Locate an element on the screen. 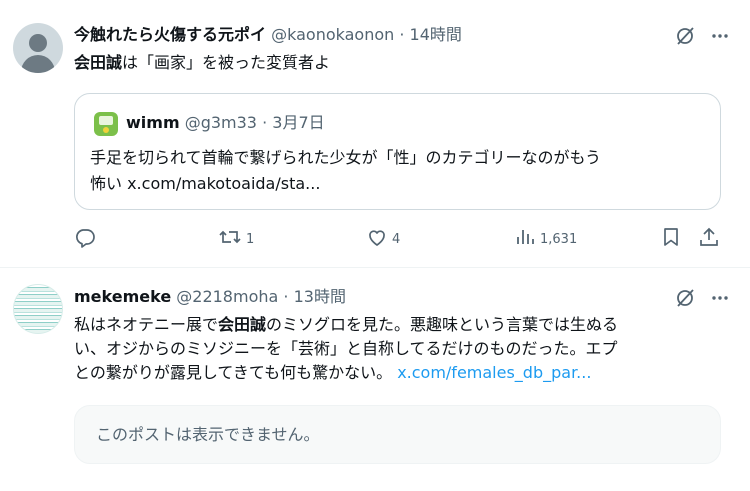  quote-text-line1: 手足を切られて首輪で繋げられた少女が「性」のカテゴリーなのがもう is located at coordinates (346, 157).